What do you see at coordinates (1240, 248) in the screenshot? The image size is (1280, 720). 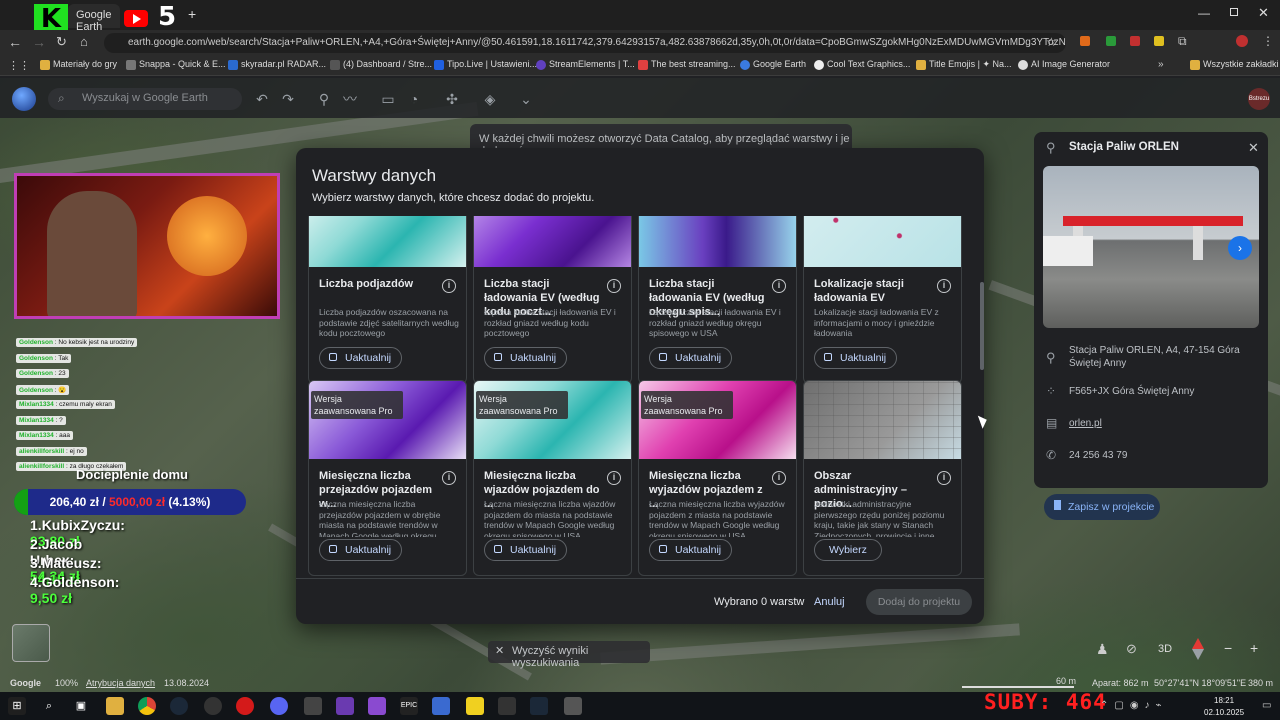 I see `next-photo-icon: ›` at bounding box center [1240, 248].